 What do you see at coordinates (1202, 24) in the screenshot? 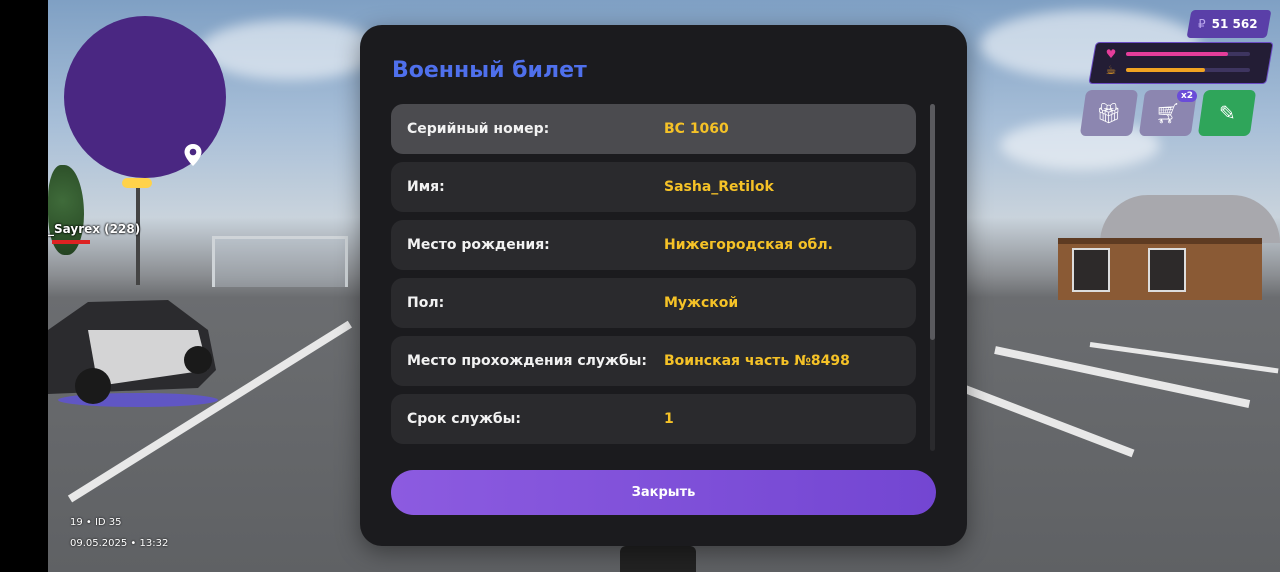
I see `ruble-icon: ₽` at bounding box center [1202, 24].